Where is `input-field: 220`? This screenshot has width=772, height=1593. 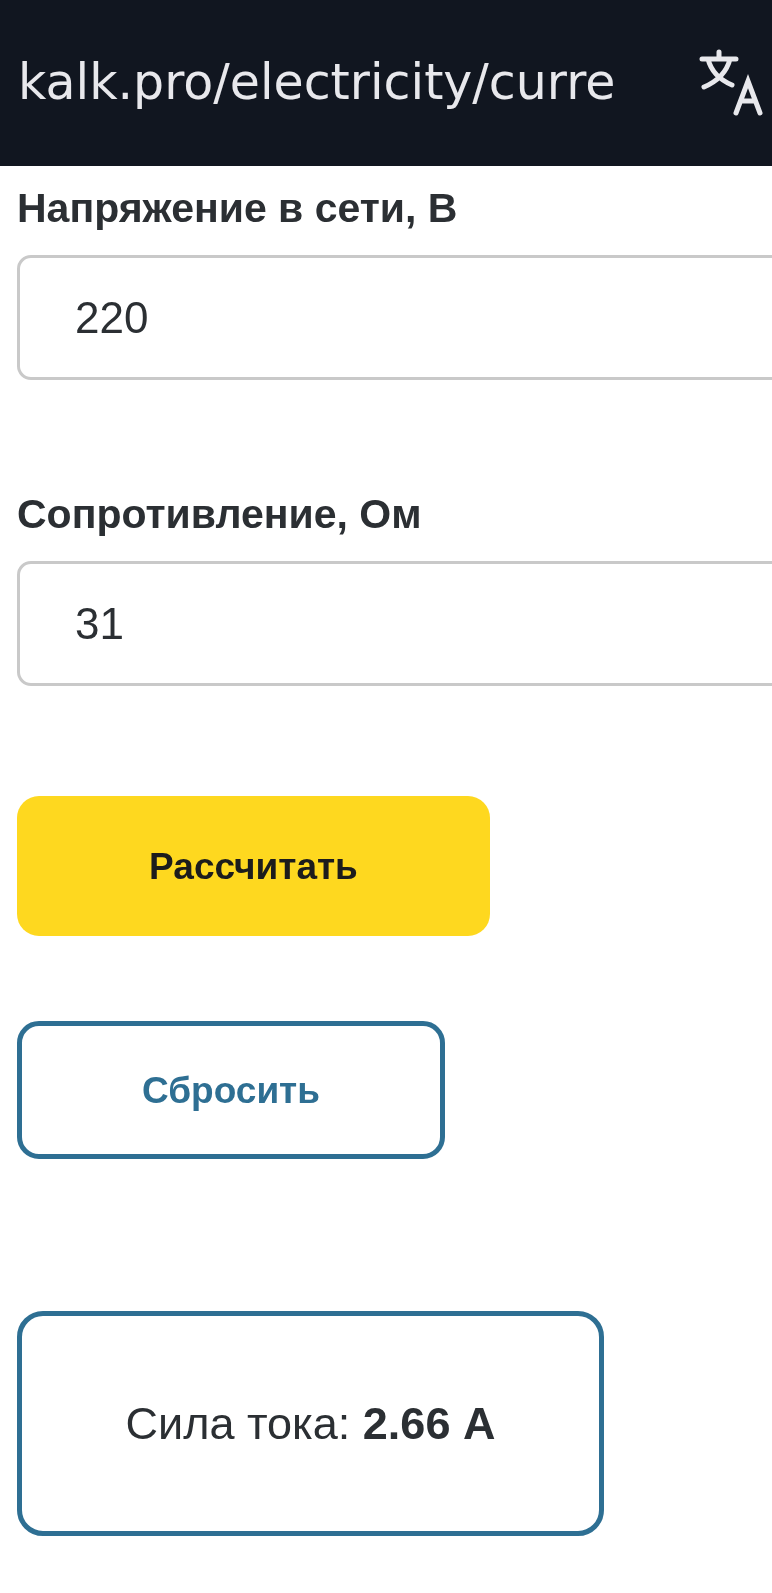
input-field: 220 is located at coordinates (394, 318).